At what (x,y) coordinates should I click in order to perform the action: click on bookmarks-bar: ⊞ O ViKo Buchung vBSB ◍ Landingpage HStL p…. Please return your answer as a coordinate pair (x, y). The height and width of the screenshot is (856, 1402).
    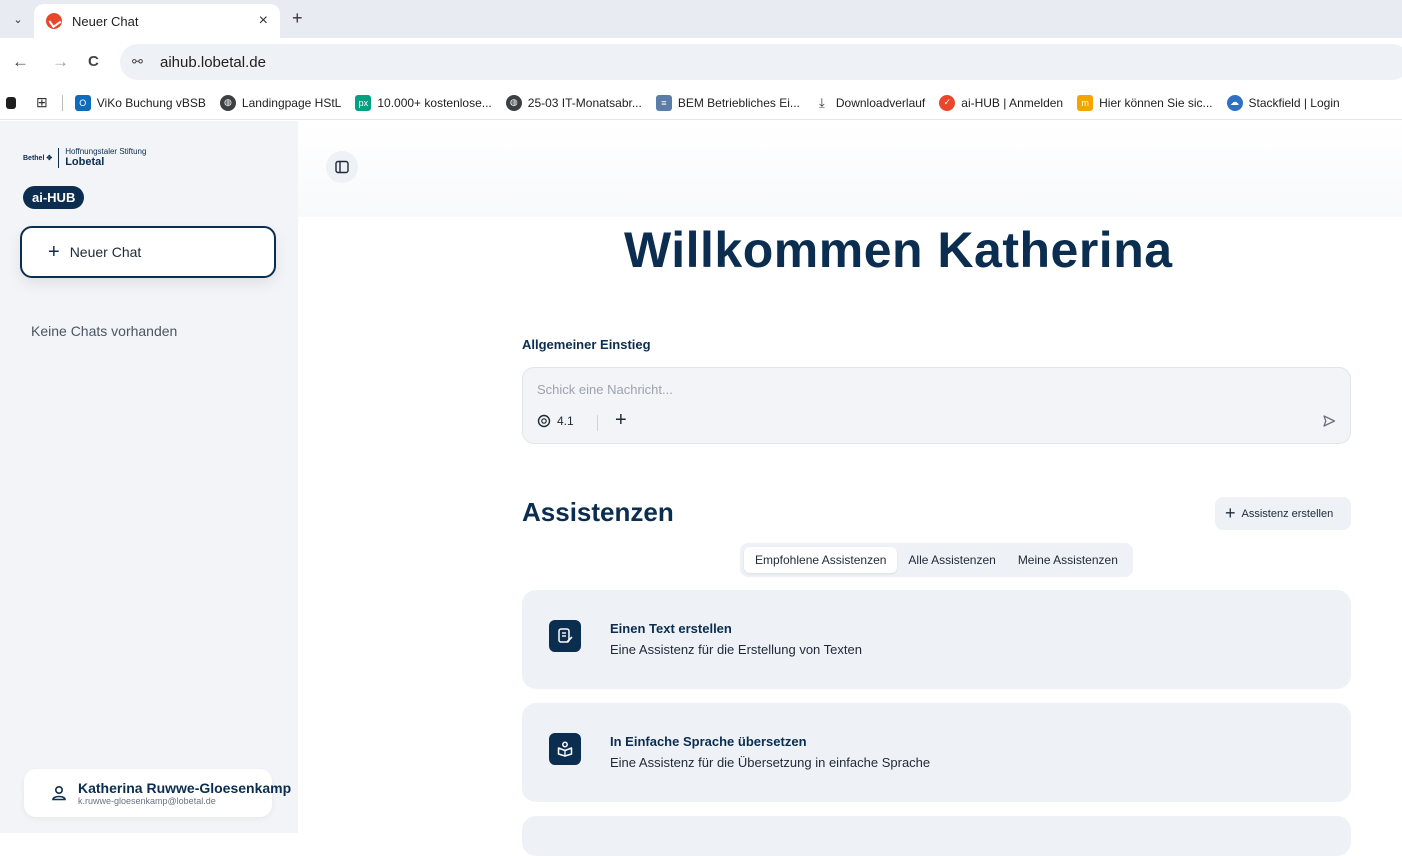
    Looking at the image, I should click on (701, 103).